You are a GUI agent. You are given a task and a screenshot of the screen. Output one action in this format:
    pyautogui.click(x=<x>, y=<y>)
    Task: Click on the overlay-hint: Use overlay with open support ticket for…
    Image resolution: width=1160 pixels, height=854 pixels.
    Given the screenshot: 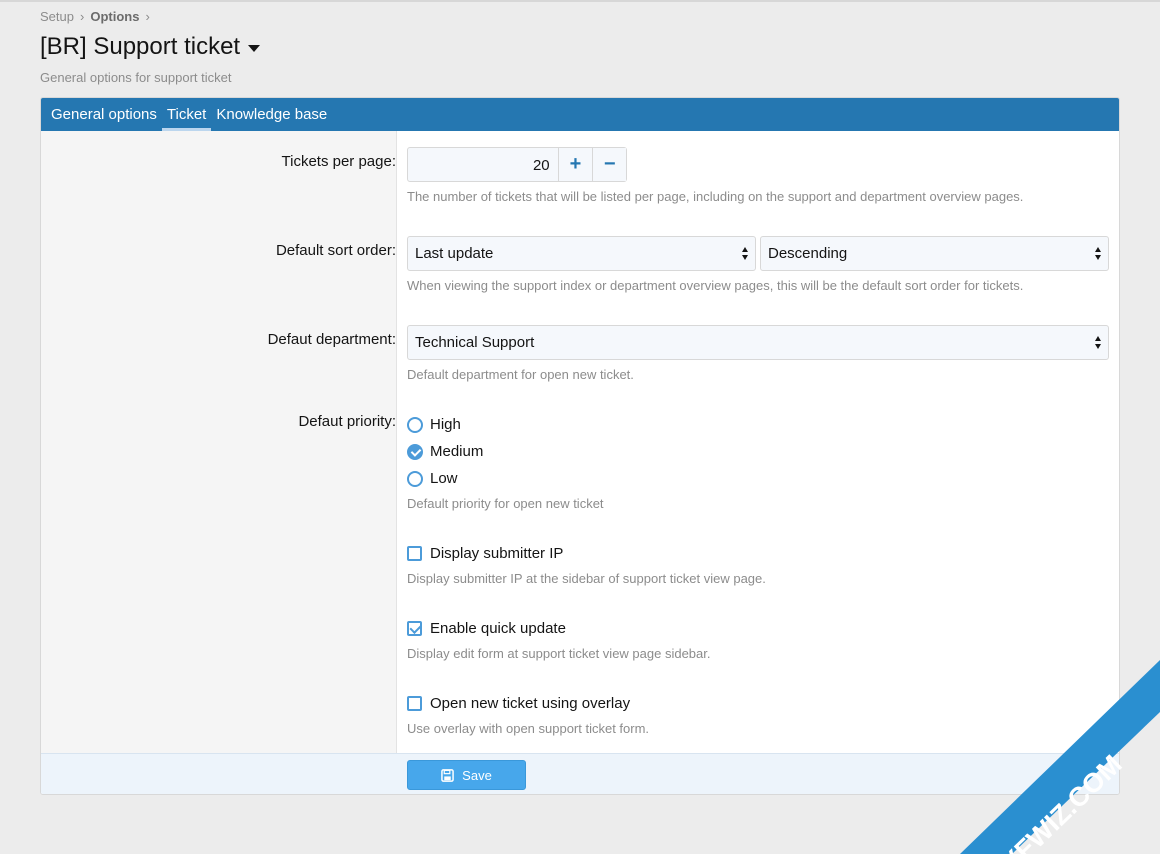 What is the action you would take?
    pyautogui.click(x=528, y=728)
    